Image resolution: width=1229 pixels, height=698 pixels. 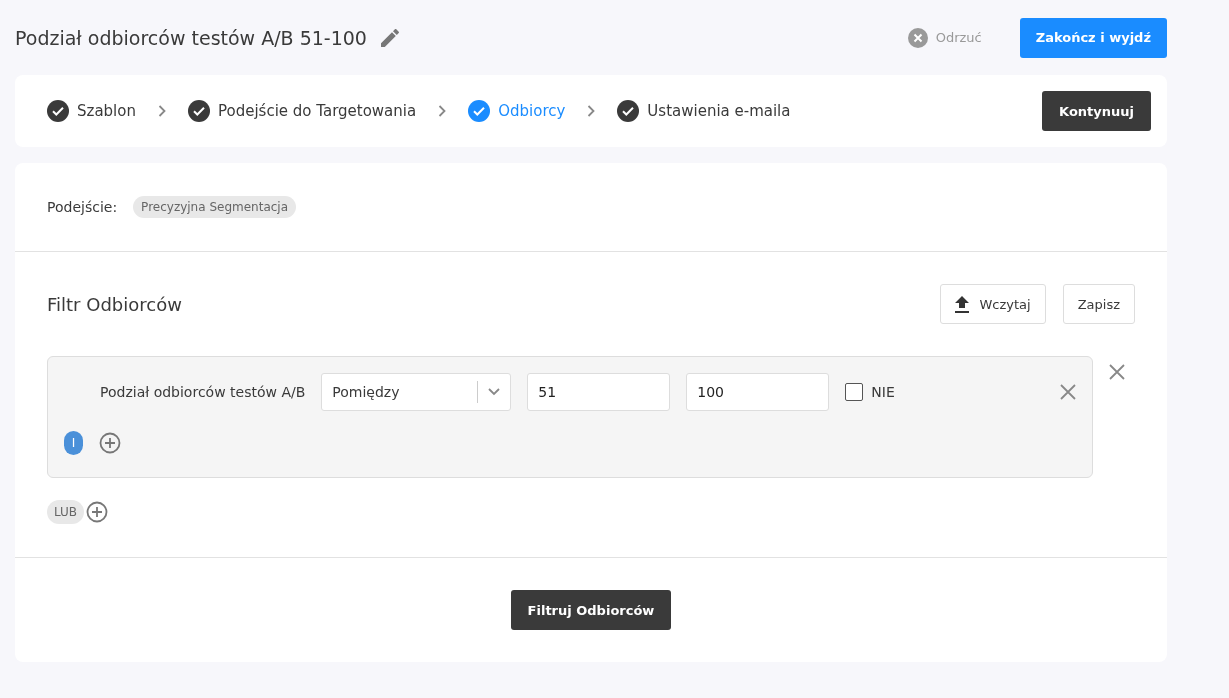 What do you see at coordinates (82, 207) in the screenshot?
I see `approach-label: Podejście:` at bounding box center [82, 207].